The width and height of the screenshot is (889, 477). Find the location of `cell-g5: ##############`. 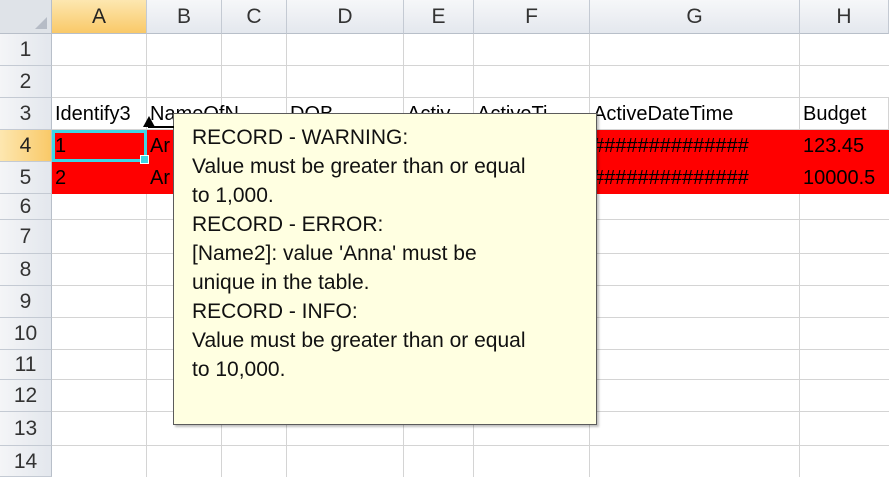

cell-g5: ############## is located at coordinates (695, 178).